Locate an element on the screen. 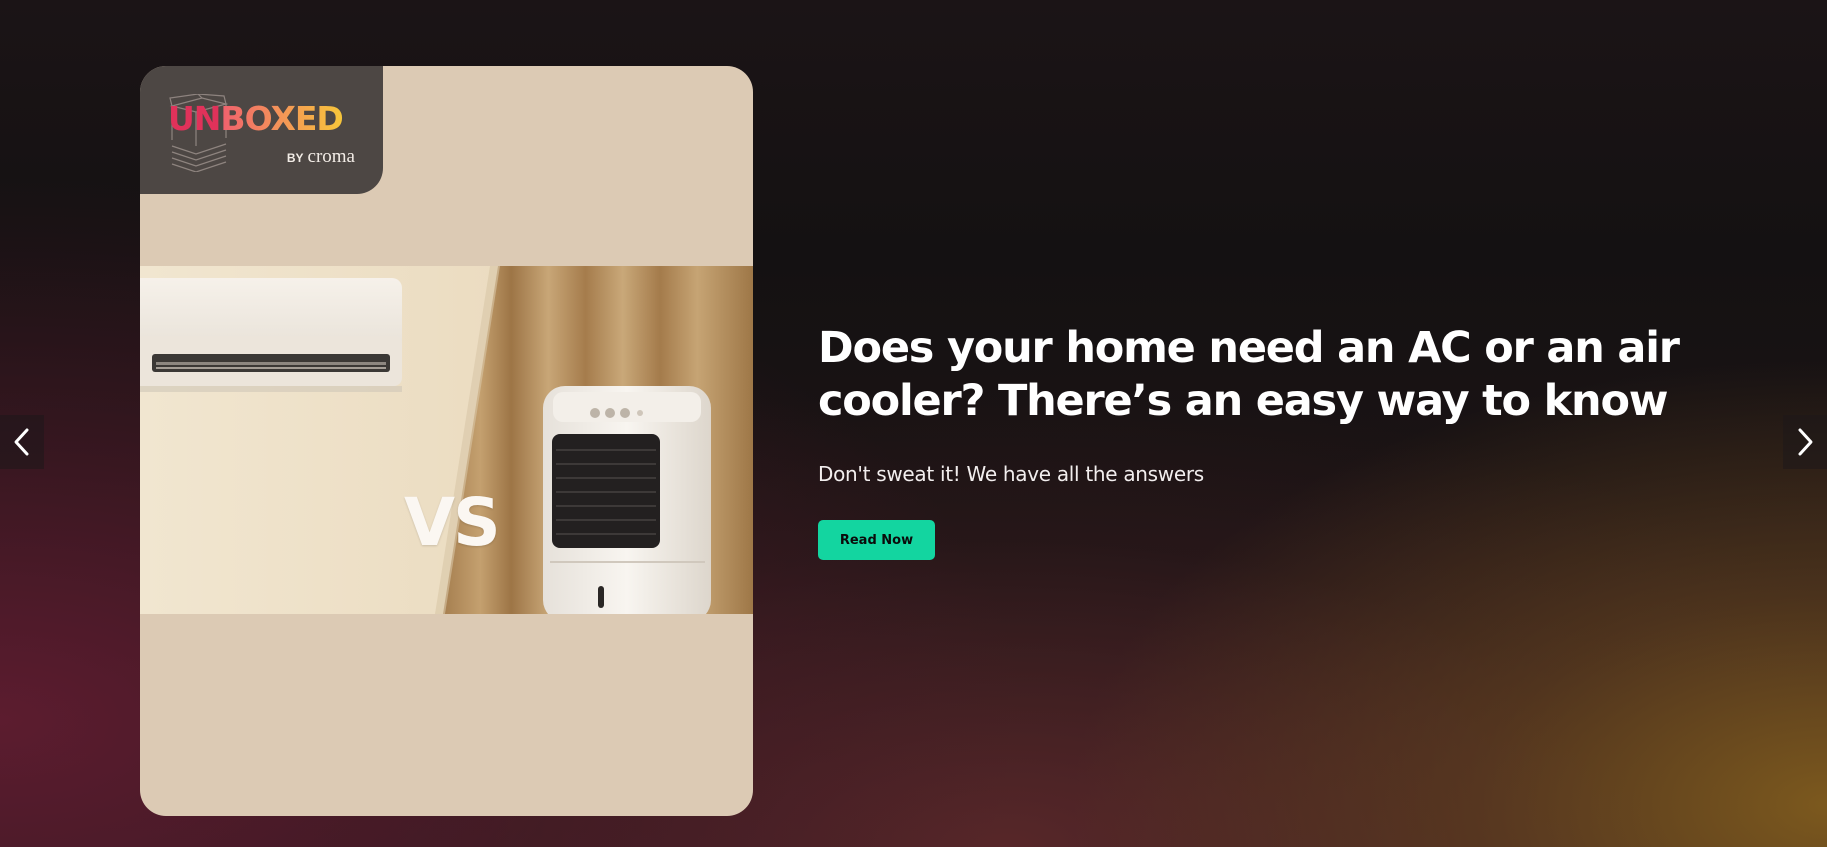 This screenshot has height=847, width=1827. logo-croma-text: croma is located at coordinates (331, 156).